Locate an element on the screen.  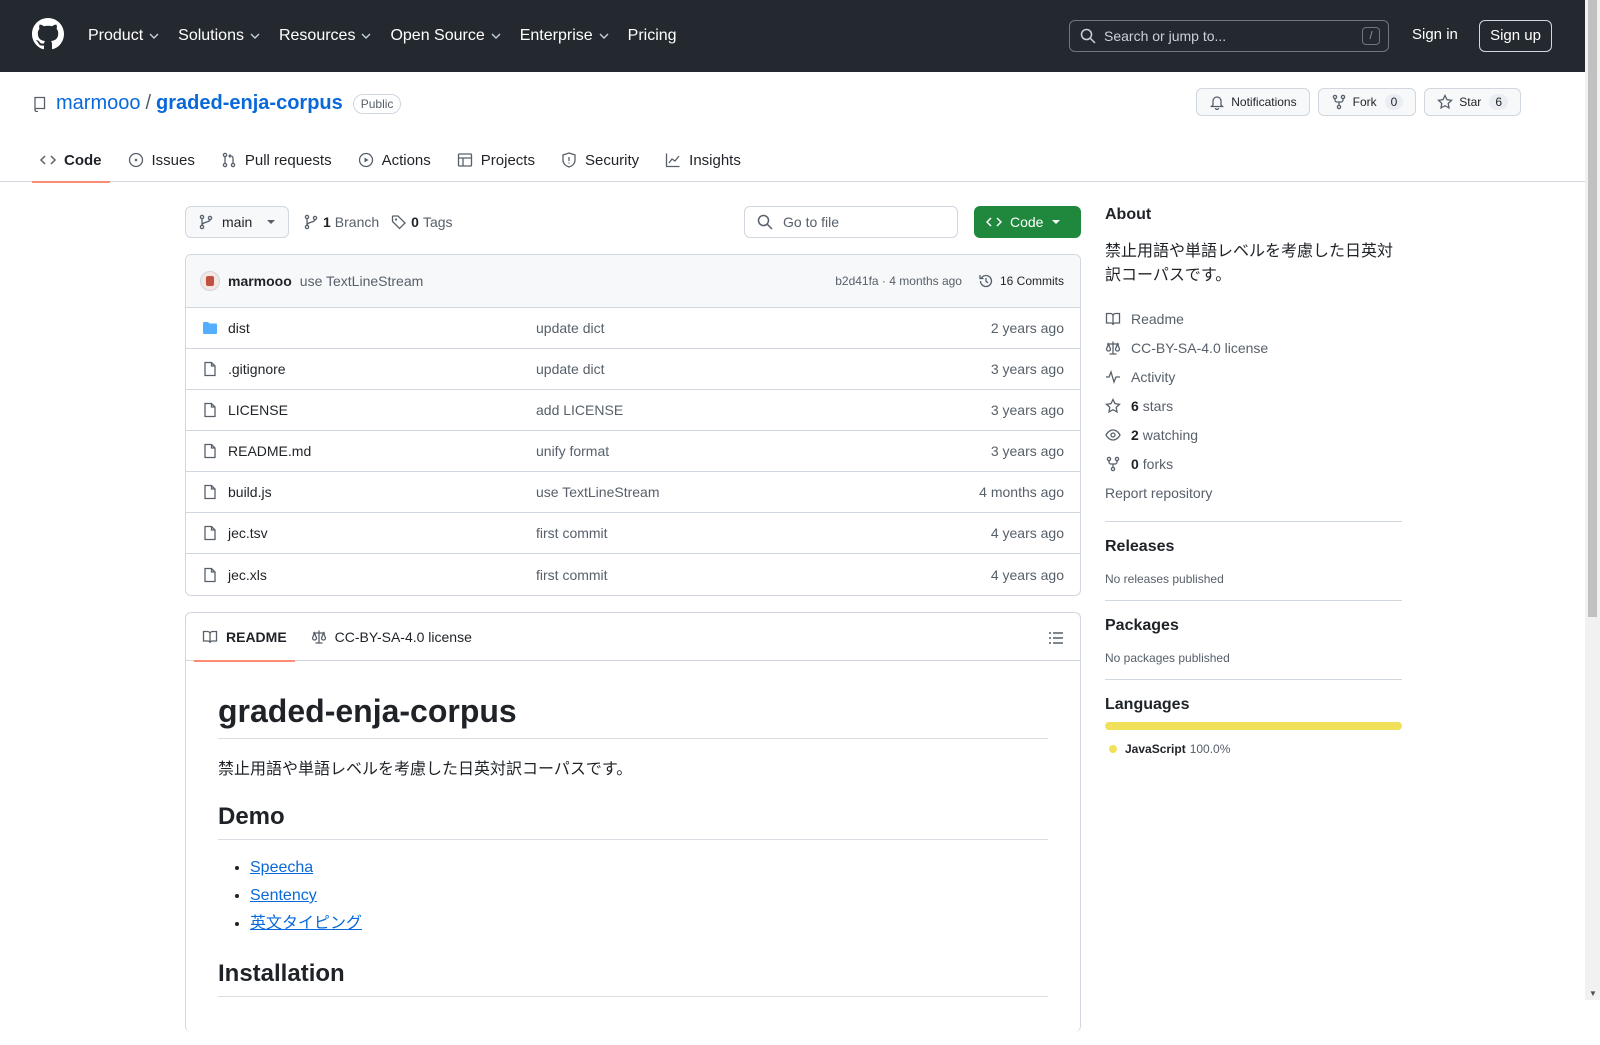
commits-history-link: 16 Commits is located at coordinates (1021, 281).